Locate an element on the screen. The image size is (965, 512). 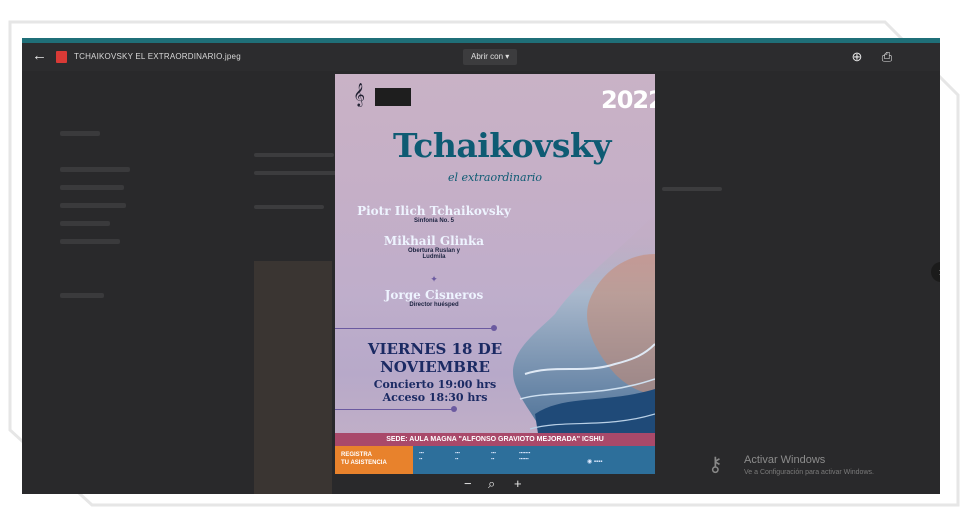
conductor-block: Jorge Cisneros Director huésped is located at coordinates (434, 298).